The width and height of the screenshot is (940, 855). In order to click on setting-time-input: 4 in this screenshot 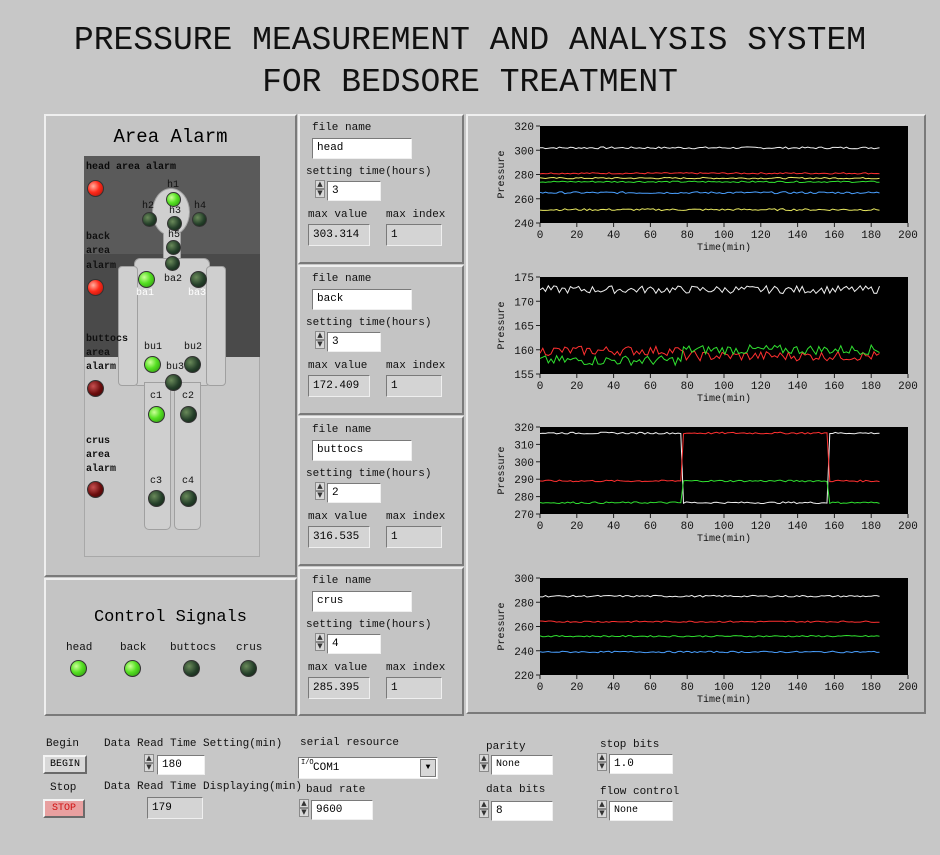, I will do `click(354, 644)`.